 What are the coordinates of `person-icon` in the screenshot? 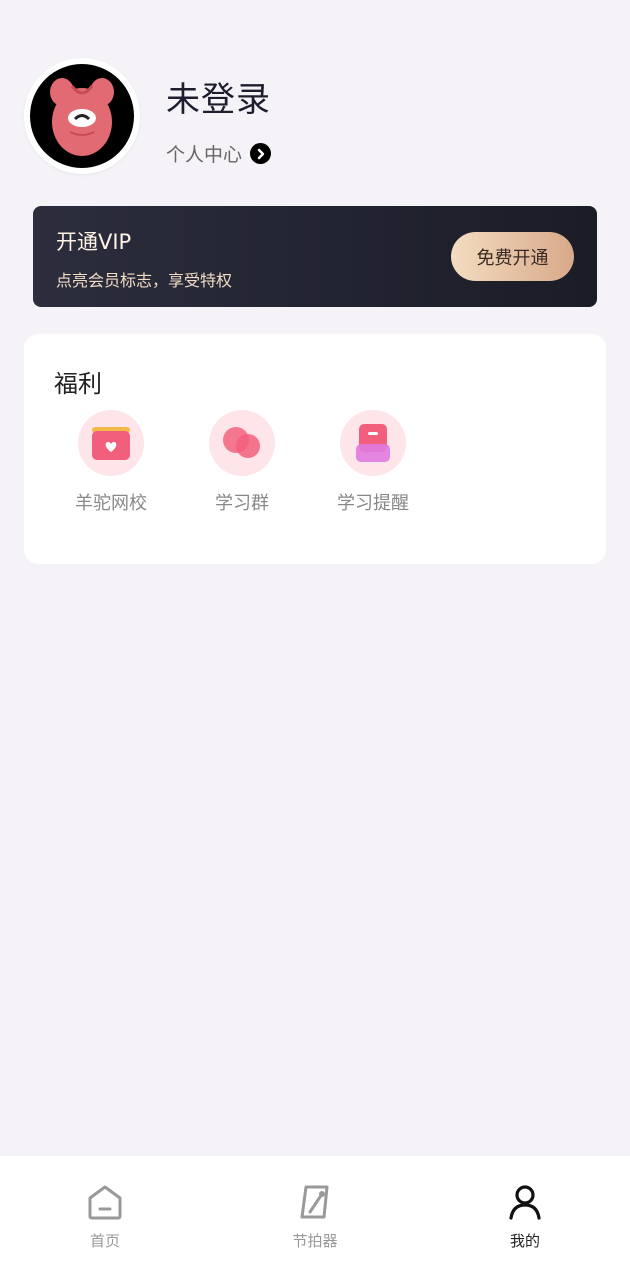 It's located at (525, 1204).